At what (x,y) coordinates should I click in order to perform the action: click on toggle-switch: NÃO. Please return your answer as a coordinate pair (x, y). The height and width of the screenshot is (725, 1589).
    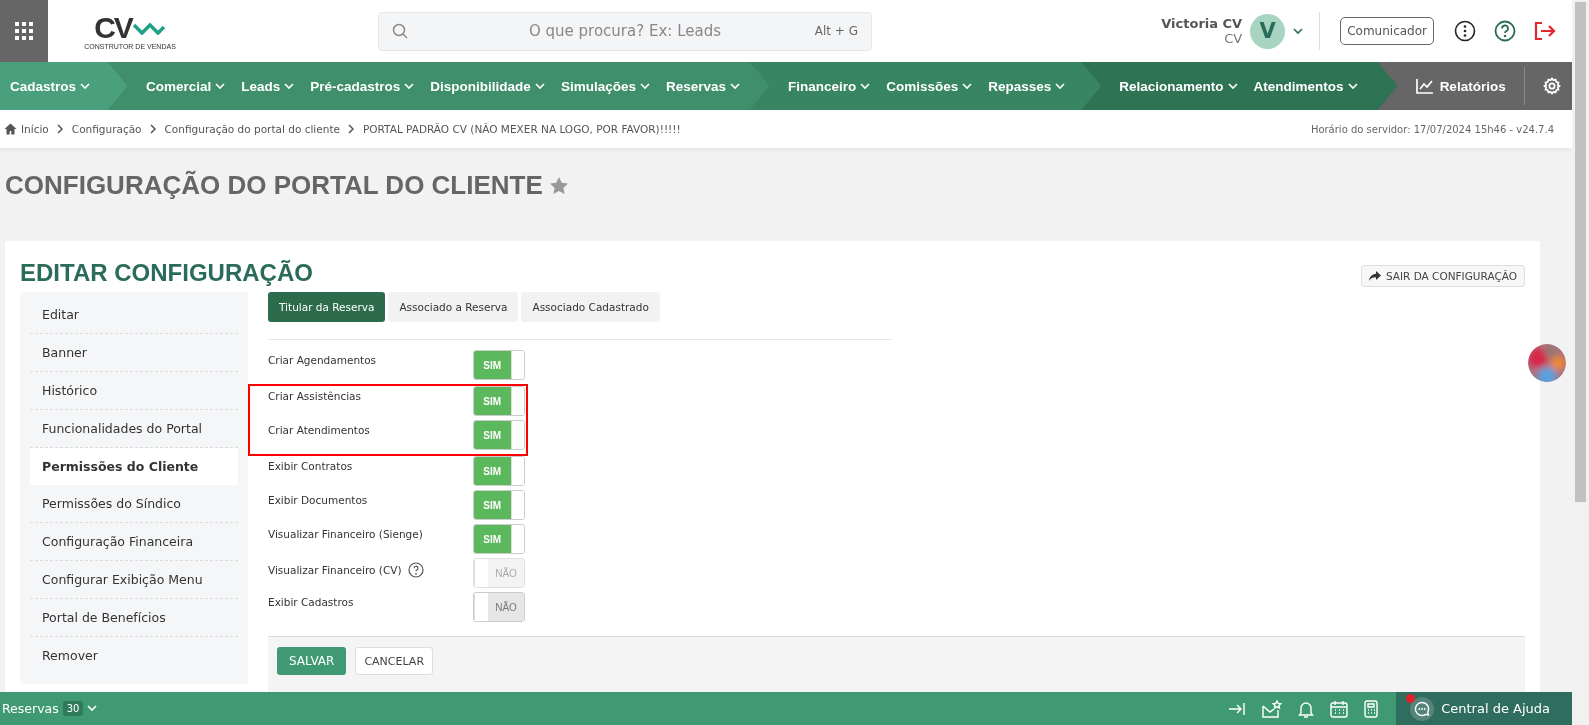
    Looking at the image, I should click on (499, 607).